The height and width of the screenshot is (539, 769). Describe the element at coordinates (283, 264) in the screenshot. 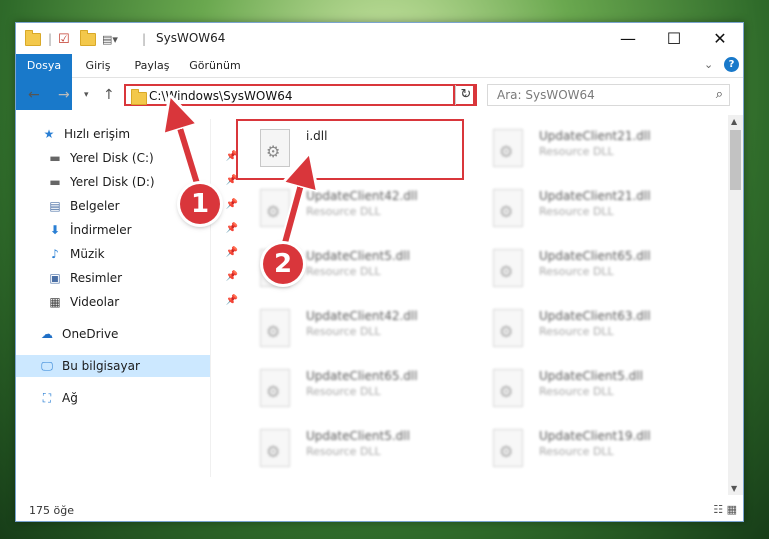

I see `step-2-badge: 2` at that location.